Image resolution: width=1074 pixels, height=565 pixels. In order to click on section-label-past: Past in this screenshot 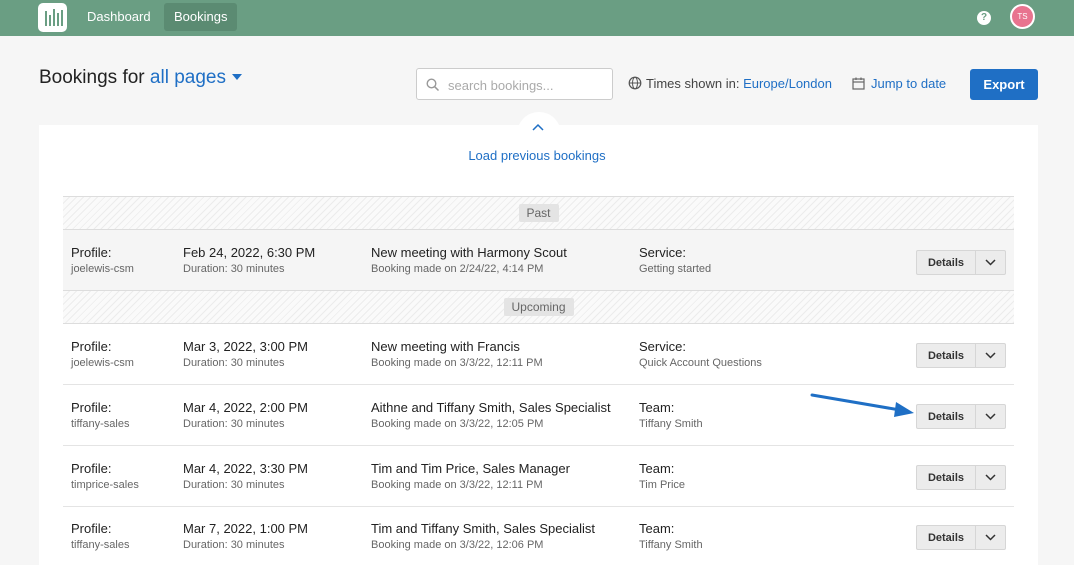, I will do `click(538, 213)`.